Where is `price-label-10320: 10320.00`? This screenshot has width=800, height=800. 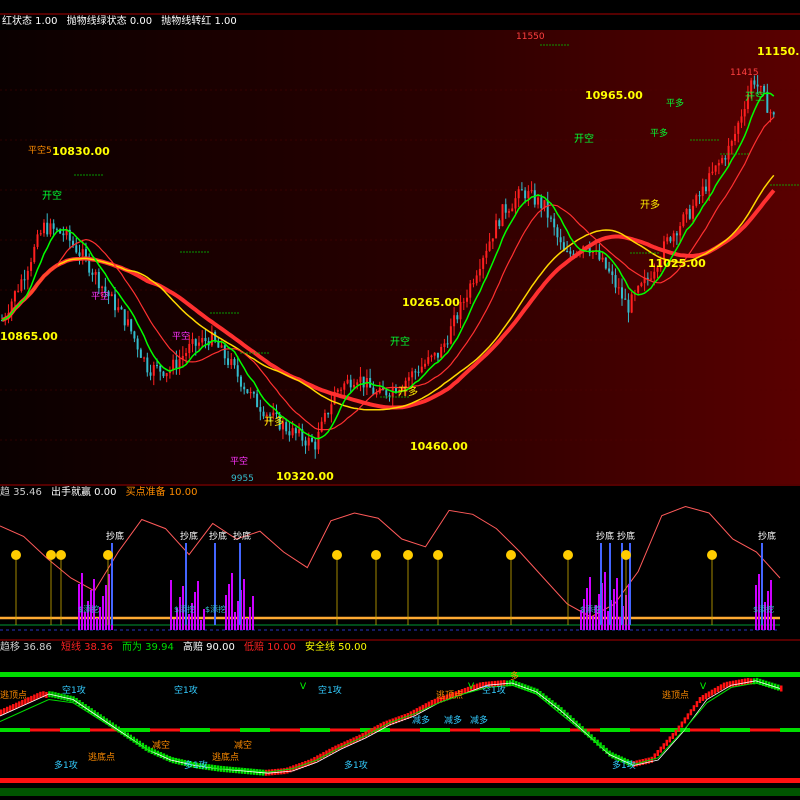 price-label-10320: 10320.00 is located at coordinates (305, 476).